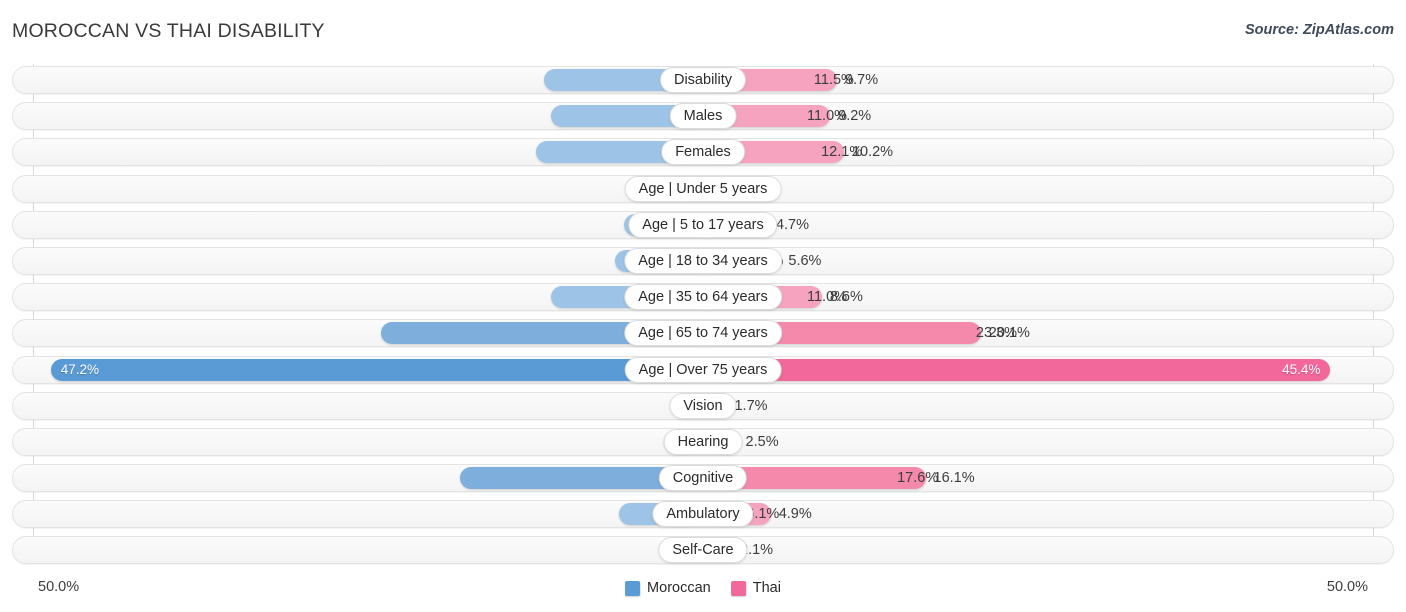 The width and height of the screenshot is (1406, 612). What do you see at coordinates (762, 441) in the screenshot?
I see `value-label-thai: 2.5%` at bounding box center [762, 441].